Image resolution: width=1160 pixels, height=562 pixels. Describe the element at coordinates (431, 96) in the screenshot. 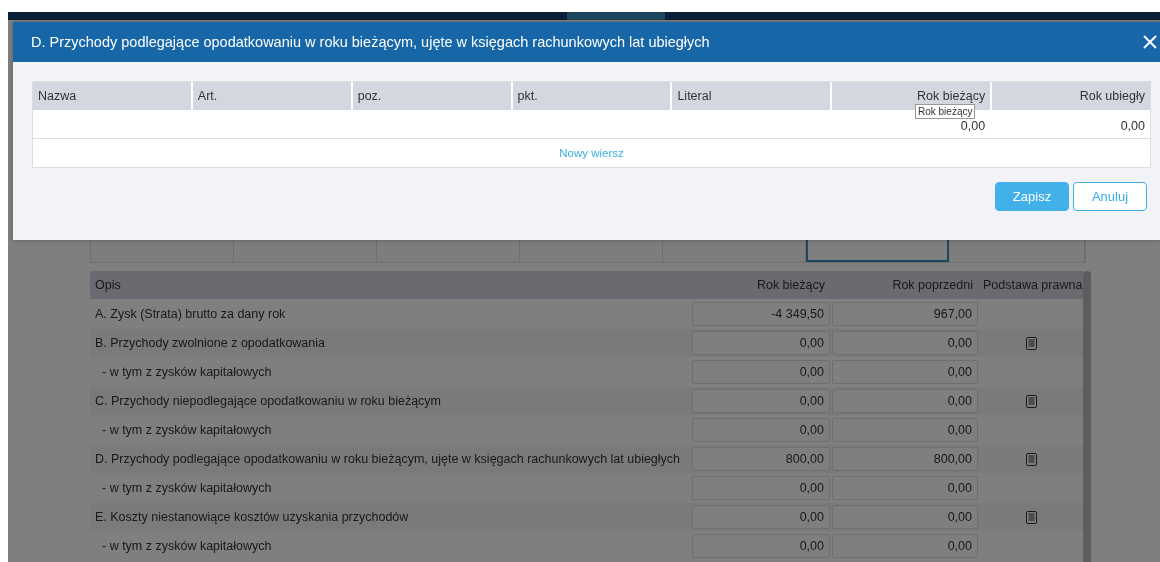

I see `column-header: poz.` at that location.